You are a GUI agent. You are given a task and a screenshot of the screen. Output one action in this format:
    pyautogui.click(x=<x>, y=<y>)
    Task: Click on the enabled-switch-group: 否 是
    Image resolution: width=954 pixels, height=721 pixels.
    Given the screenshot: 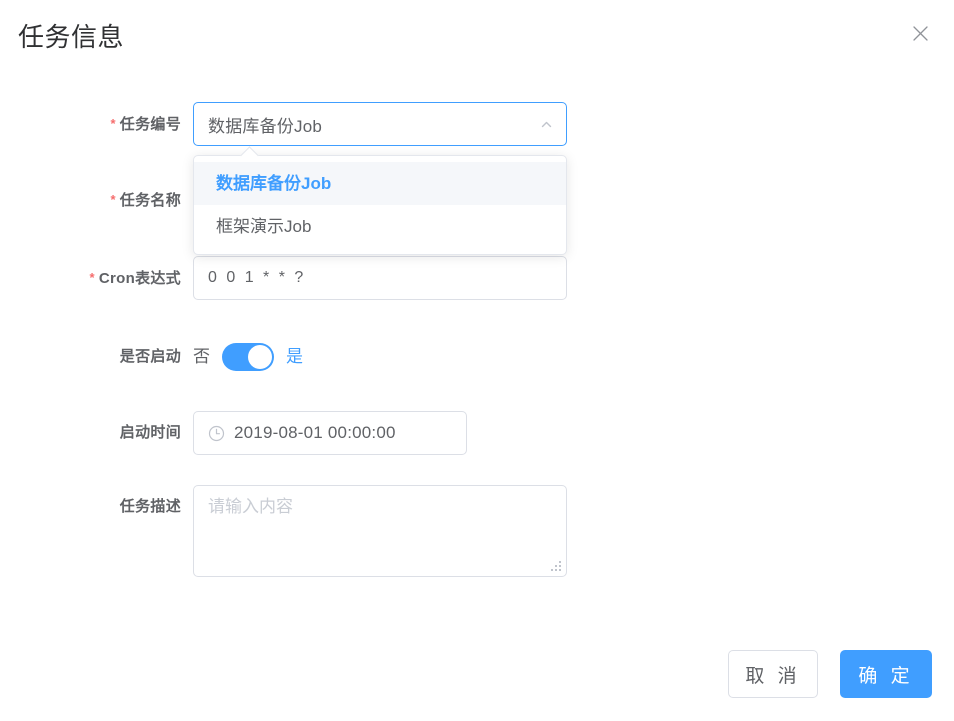 What is the action you would take?
    pyautogui.click(x=248, y=357)
    